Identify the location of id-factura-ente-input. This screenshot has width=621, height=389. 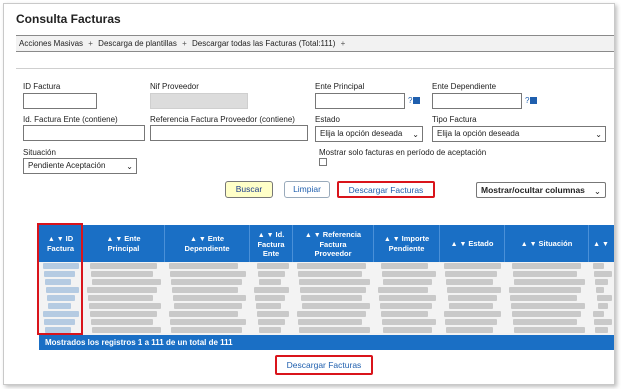
(84, 133).